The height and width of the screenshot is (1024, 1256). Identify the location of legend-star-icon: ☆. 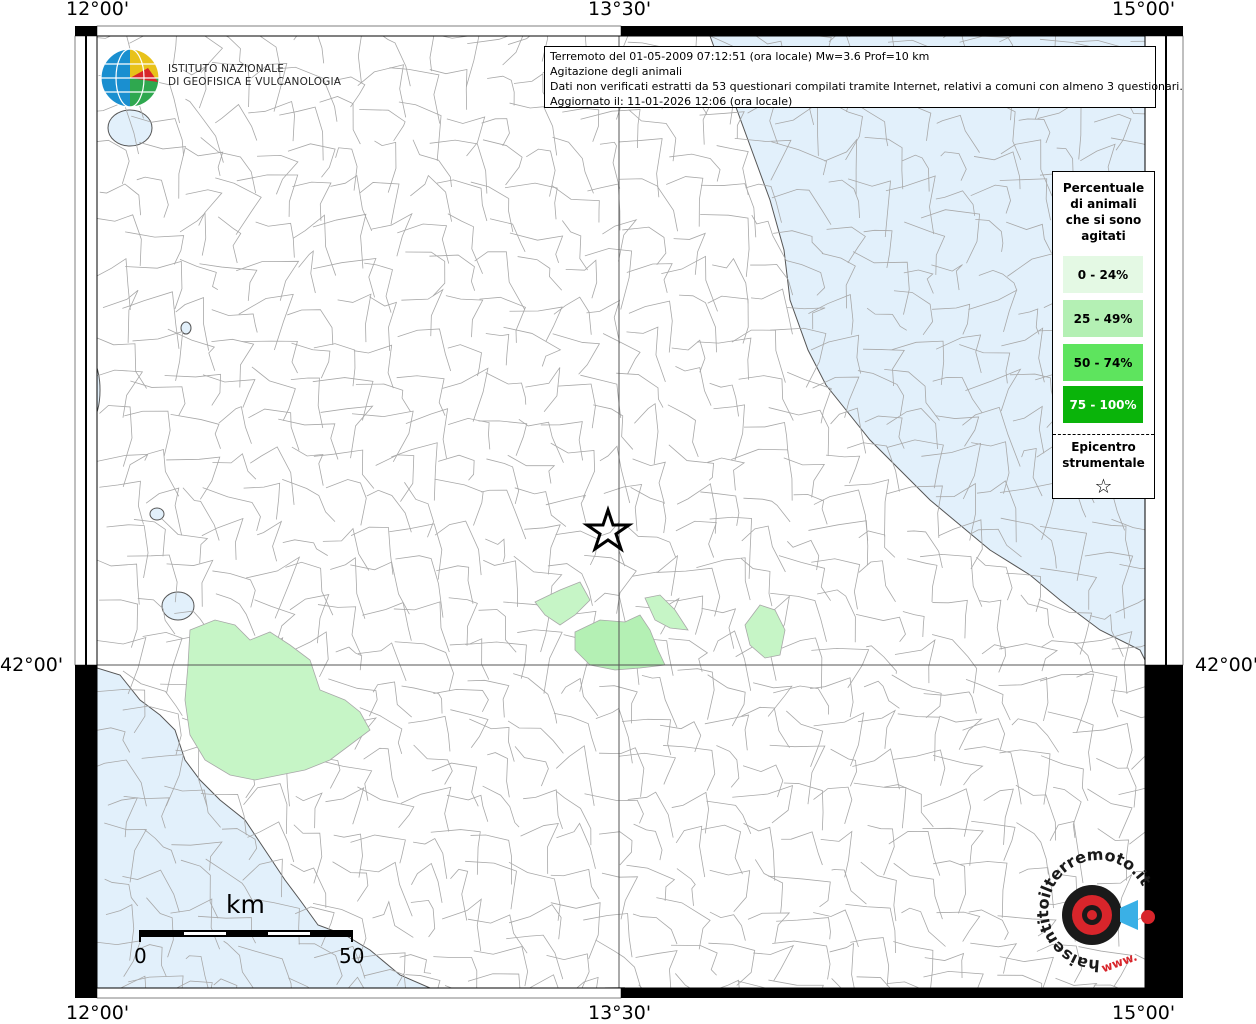
(1103, 486).